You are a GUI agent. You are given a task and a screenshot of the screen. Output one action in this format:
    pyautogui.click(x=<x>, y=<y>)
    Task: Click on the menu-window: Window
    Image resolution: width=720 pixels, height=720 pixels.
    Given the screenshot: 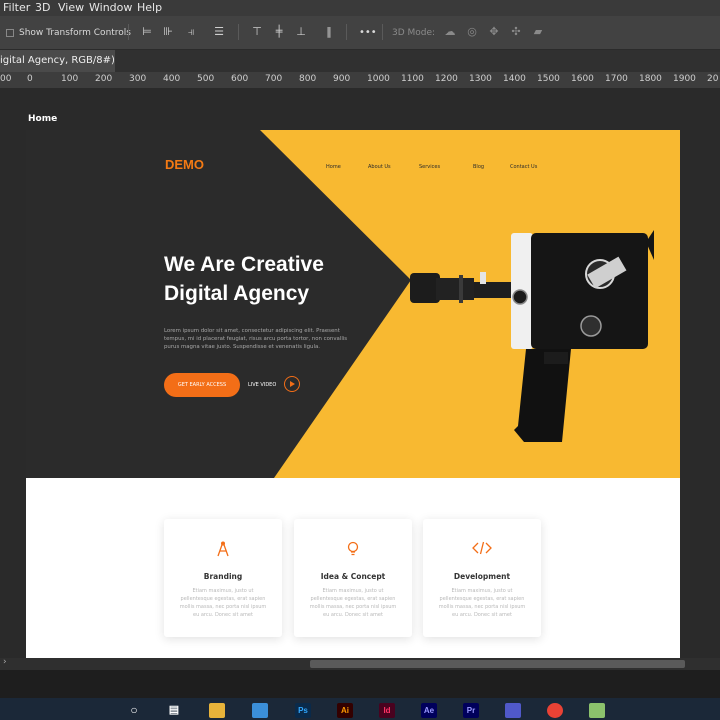 What is the action you would take?
    pyautogui.click(x=110, y=7)
    